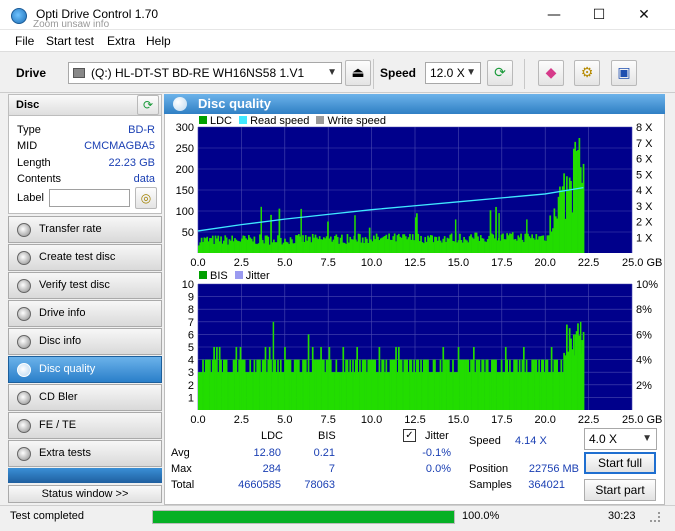 The height and width of the screenshot is (531, 675). What do you see at coordinates (620, 490) in the screenshot?
I see `start-part-button: Start part` at bounding box center [620, 490].